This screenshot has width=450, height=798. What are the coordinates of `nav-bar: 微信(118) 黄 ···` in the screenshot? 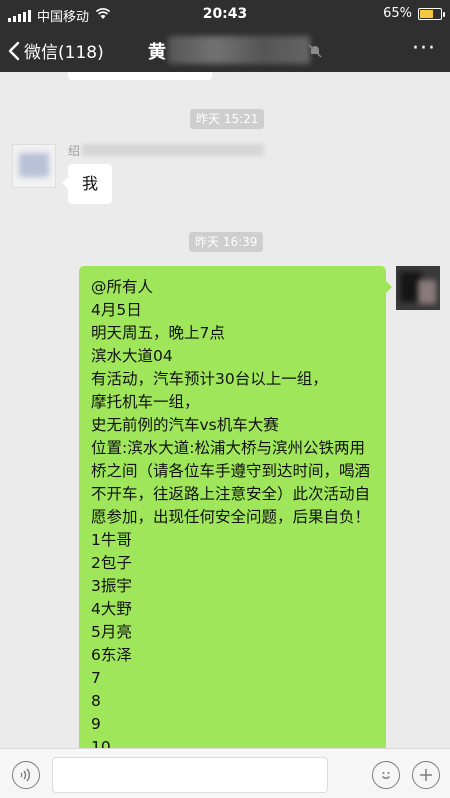 It's located at (225, 50).